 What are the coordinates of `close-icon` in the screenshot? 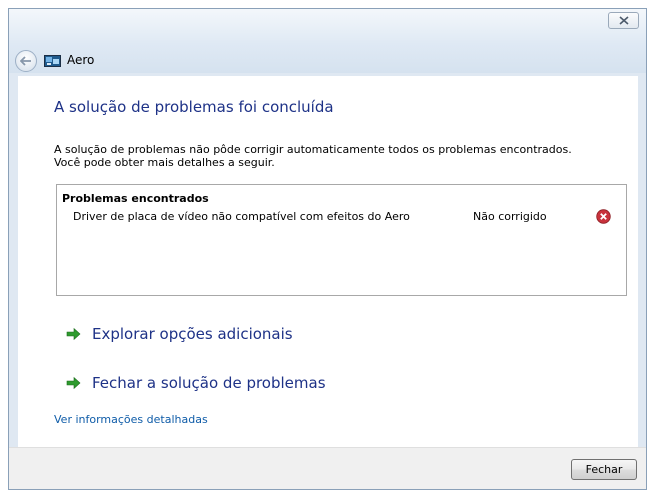 It's located at (623, 20).